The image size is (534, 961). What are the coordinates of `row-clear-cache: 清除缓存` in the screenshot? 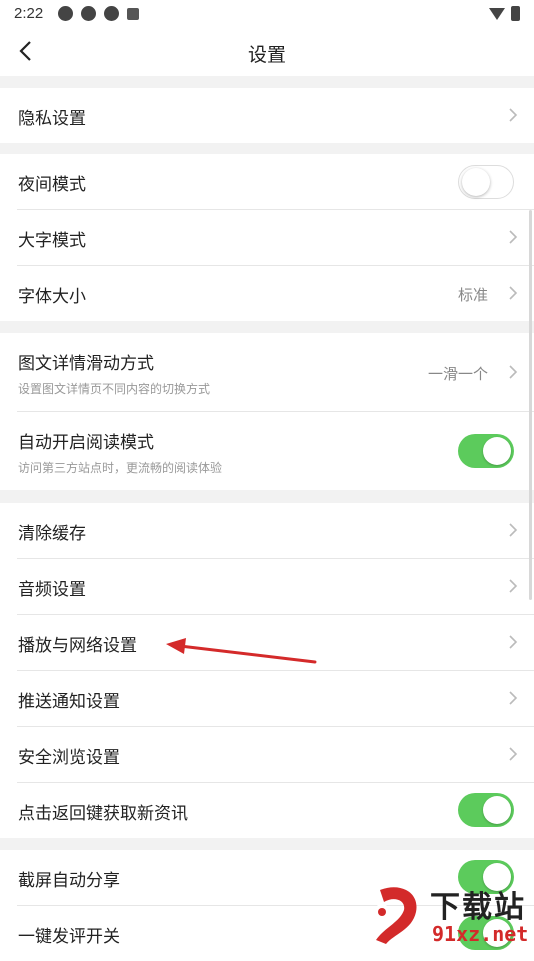 It's located at (275, 531).